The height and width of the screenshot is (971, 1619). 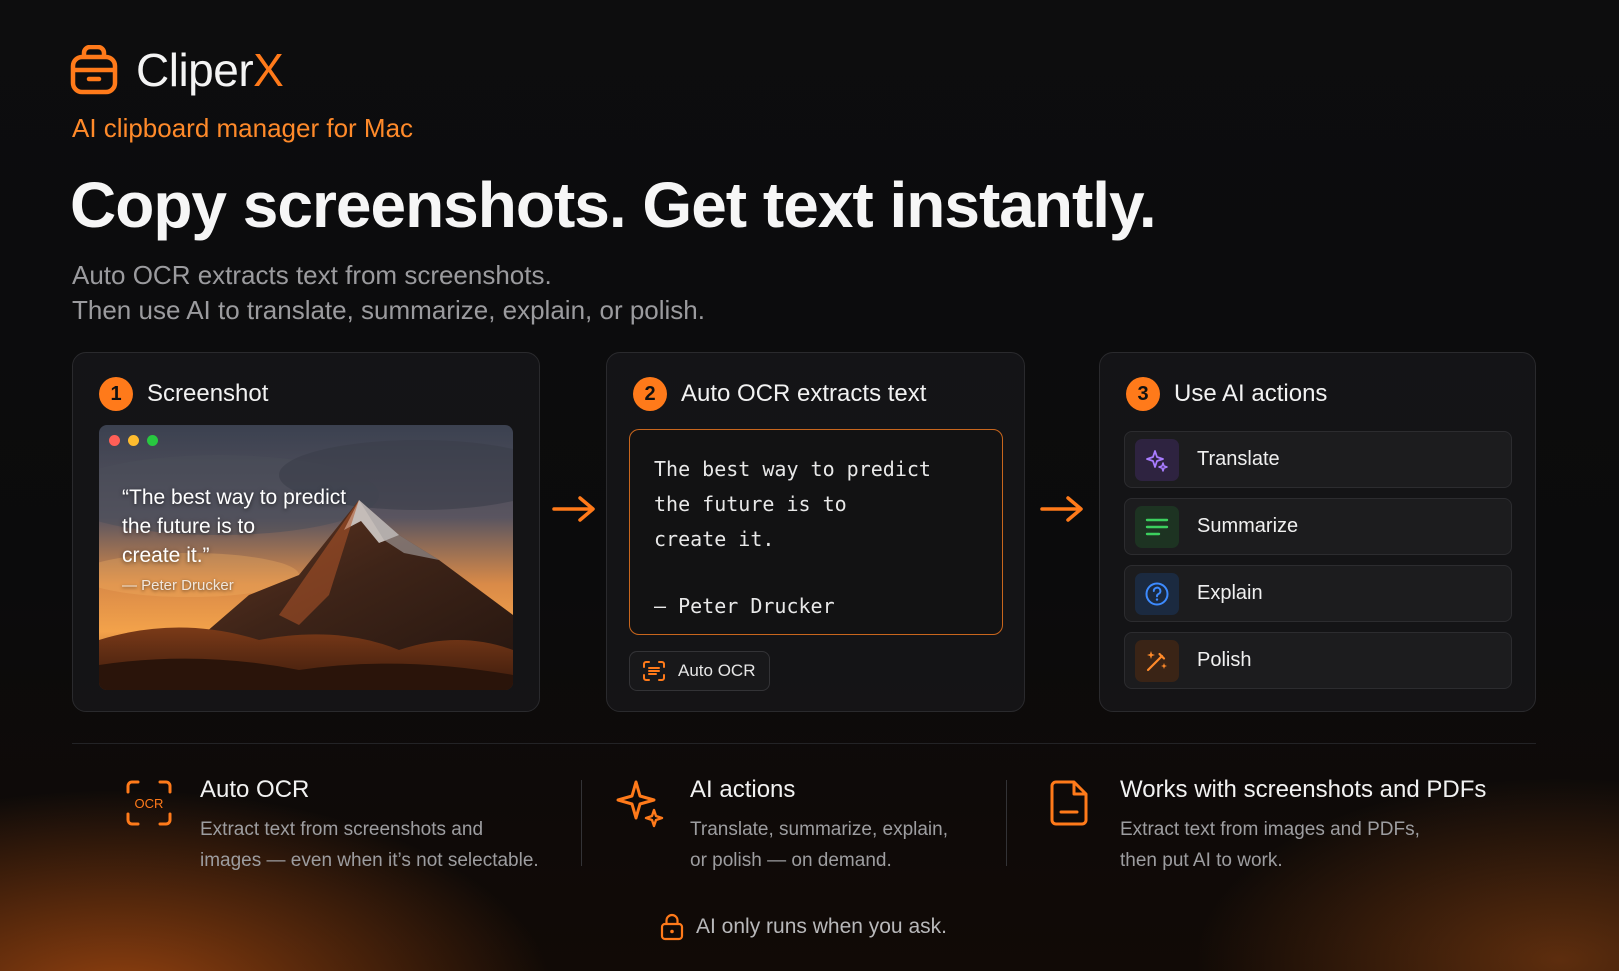 I want to click on quote-line: the future is to, so click(x=189, y=526).